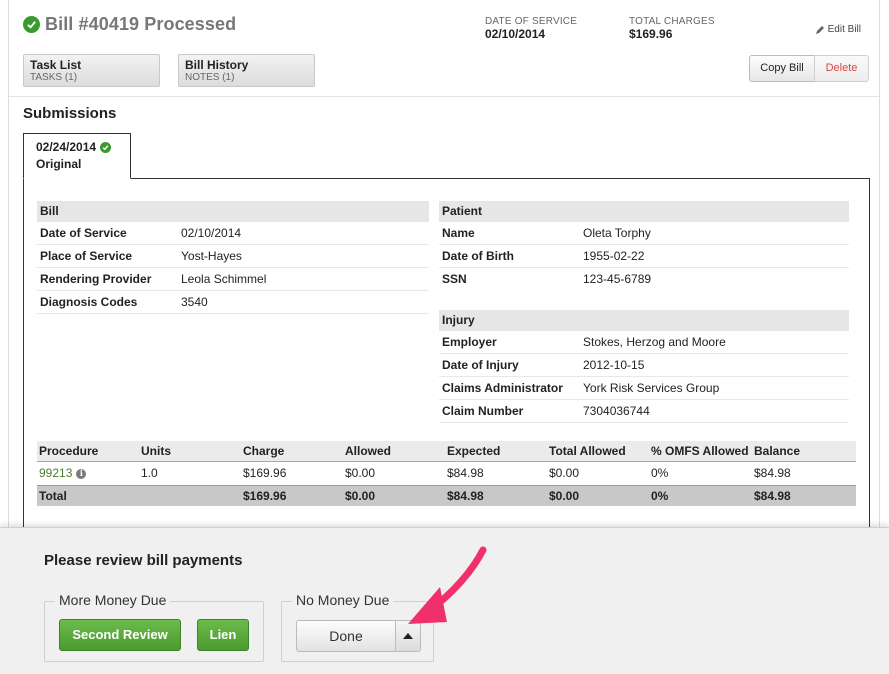 The height and width of the screenshot is (674, 889). What do you see at coordinates (77, 156) in the screenshot?
I see `submission-tab-original: 02/24/2014 Original` at bounding box center [77, 156].